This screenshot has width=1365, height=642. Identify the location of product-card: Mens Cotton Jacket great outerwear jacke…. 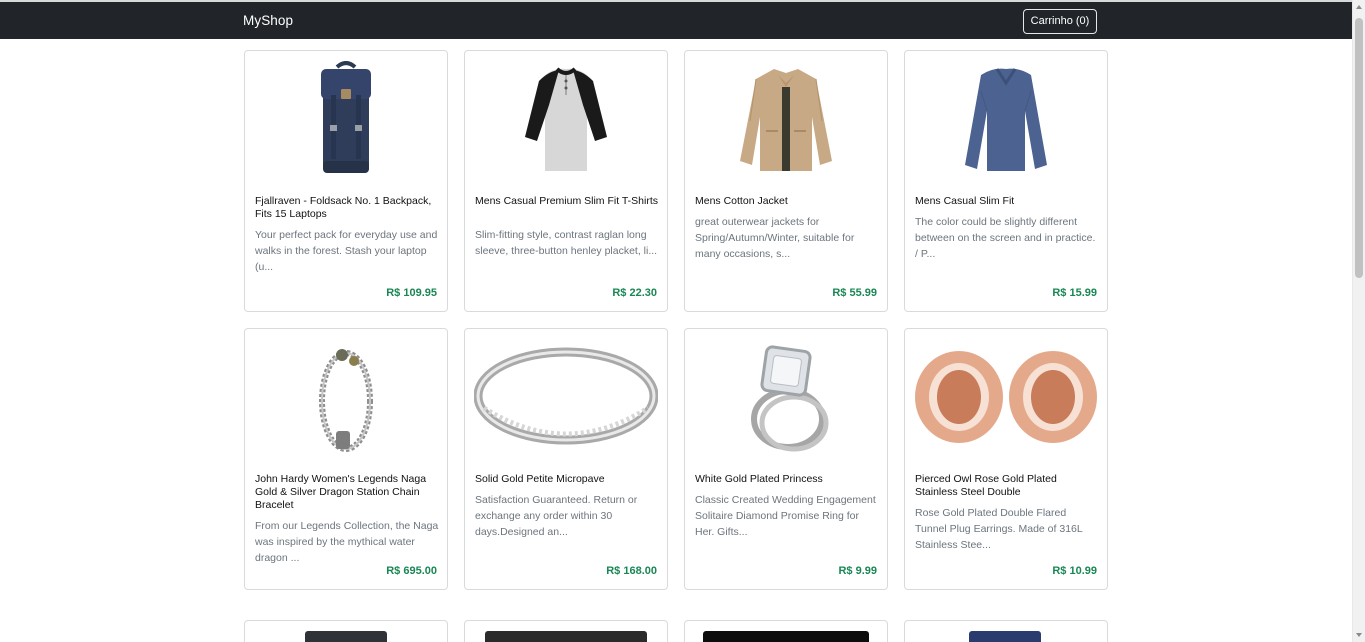
(786, 181).